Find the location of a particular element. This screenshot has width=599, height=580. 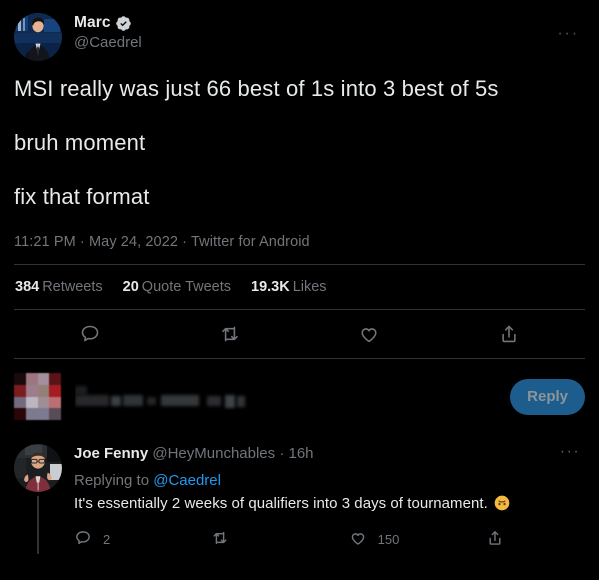

reply-share-button is located at coordinates (495, 539).